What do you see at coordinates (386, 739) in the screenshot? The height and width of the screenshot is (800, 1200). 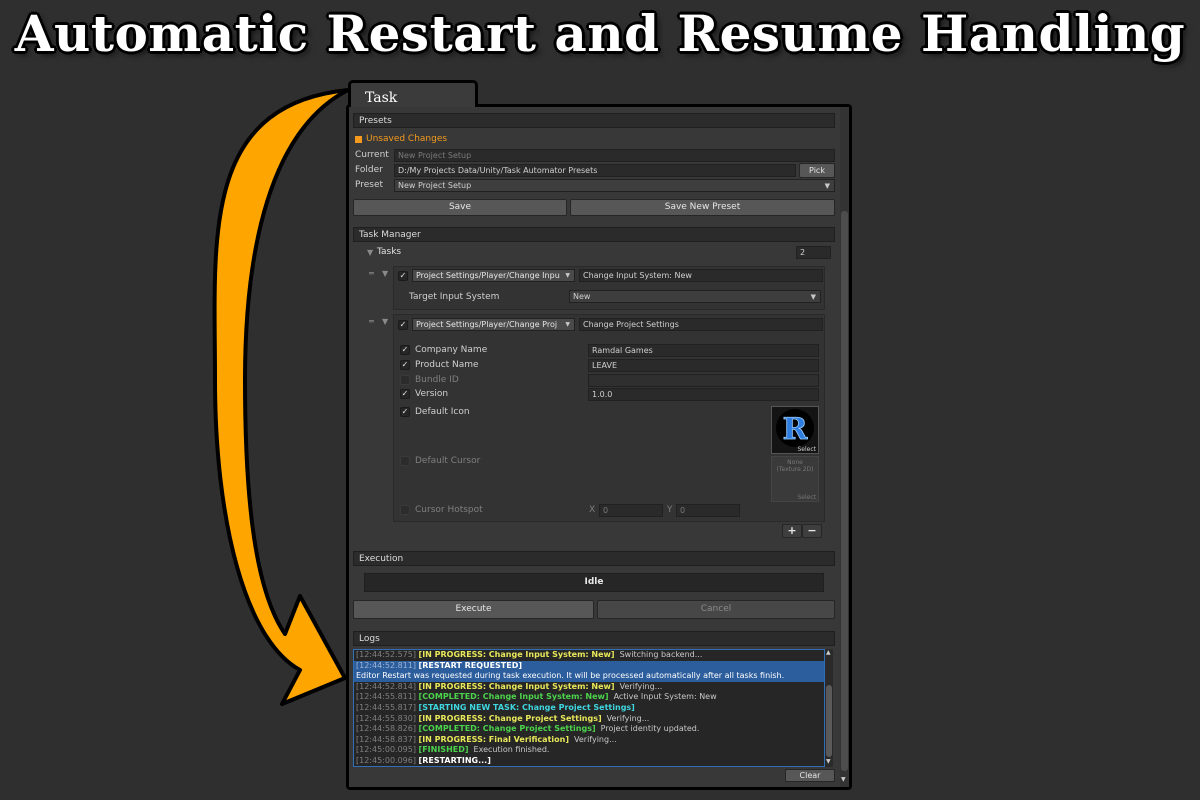 I see `log-timestamp: [12:44:58.837]` at bounding box center [386, 739].